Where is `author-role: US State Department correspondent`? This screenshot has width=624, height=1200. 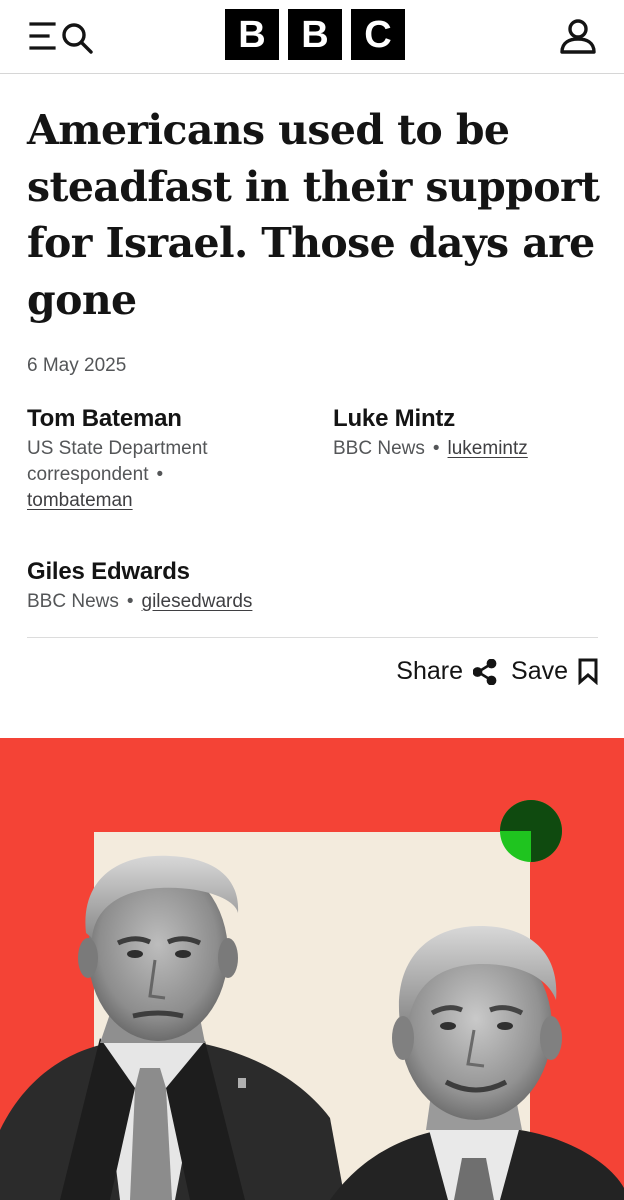 author-role: US State Department correspondent is located at coordinates (117, 461).